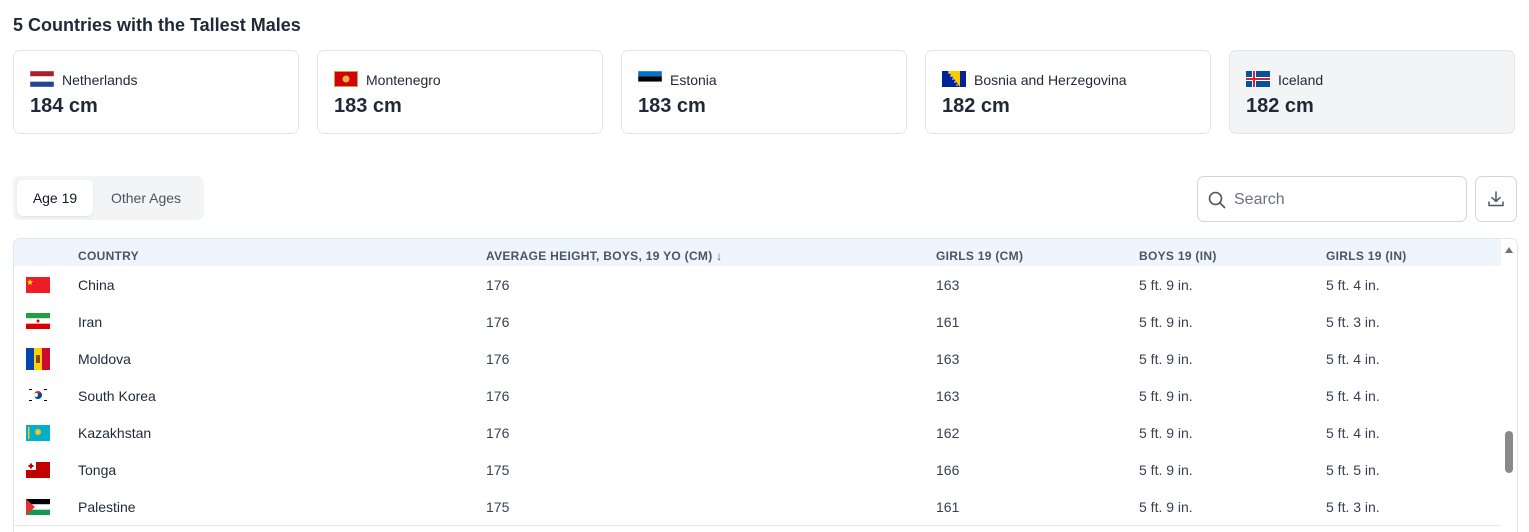 Image resolution: width=1529 pixels, height=532 pixels. Describe the element at coordinates (954, 79) in the screenshot. I see `bosnia-flag-icon` at that location.